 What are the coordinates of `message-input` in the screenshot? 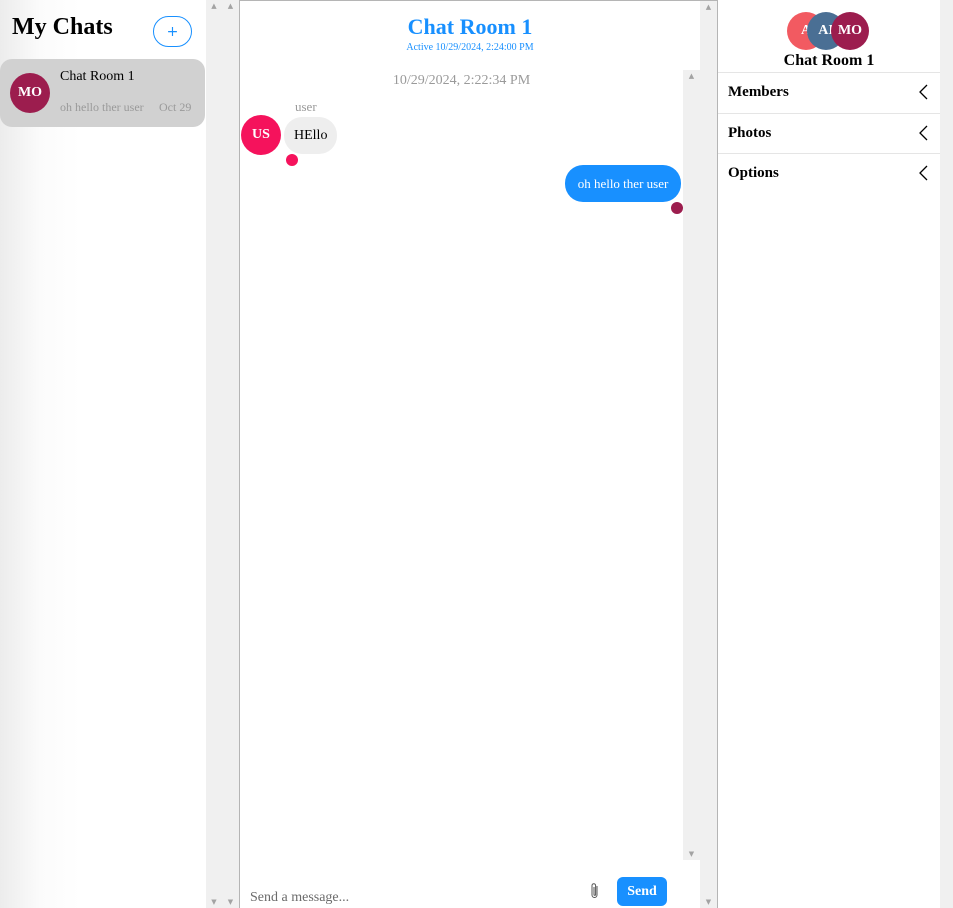 It's located at (415, 897).